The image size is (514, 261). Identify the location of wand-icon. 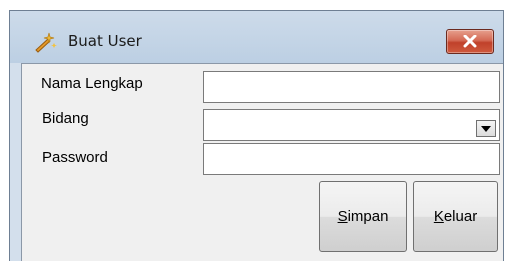
(46, 42).